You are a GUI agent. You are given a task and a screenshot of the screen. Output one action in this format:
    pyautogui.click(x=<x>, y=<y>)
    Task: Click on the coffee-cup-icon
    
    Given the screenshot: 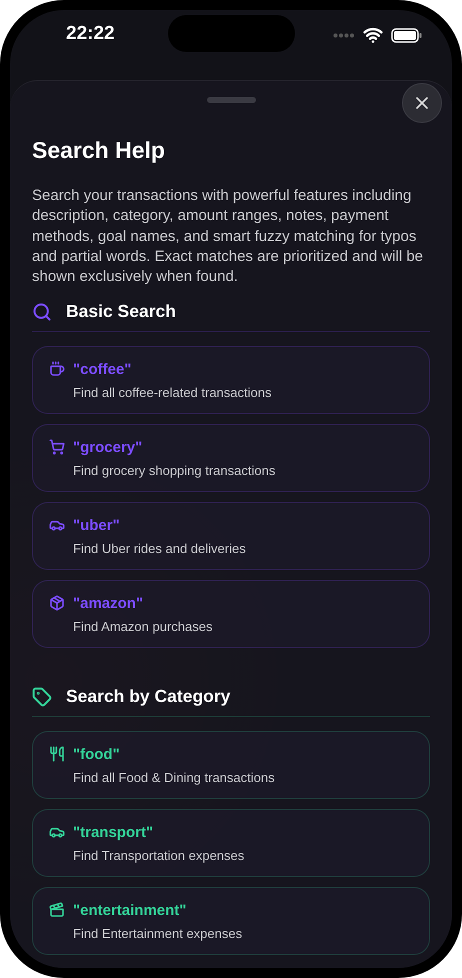 What is the action you would take?
    pyautogui.click(x=57, y=369)
    